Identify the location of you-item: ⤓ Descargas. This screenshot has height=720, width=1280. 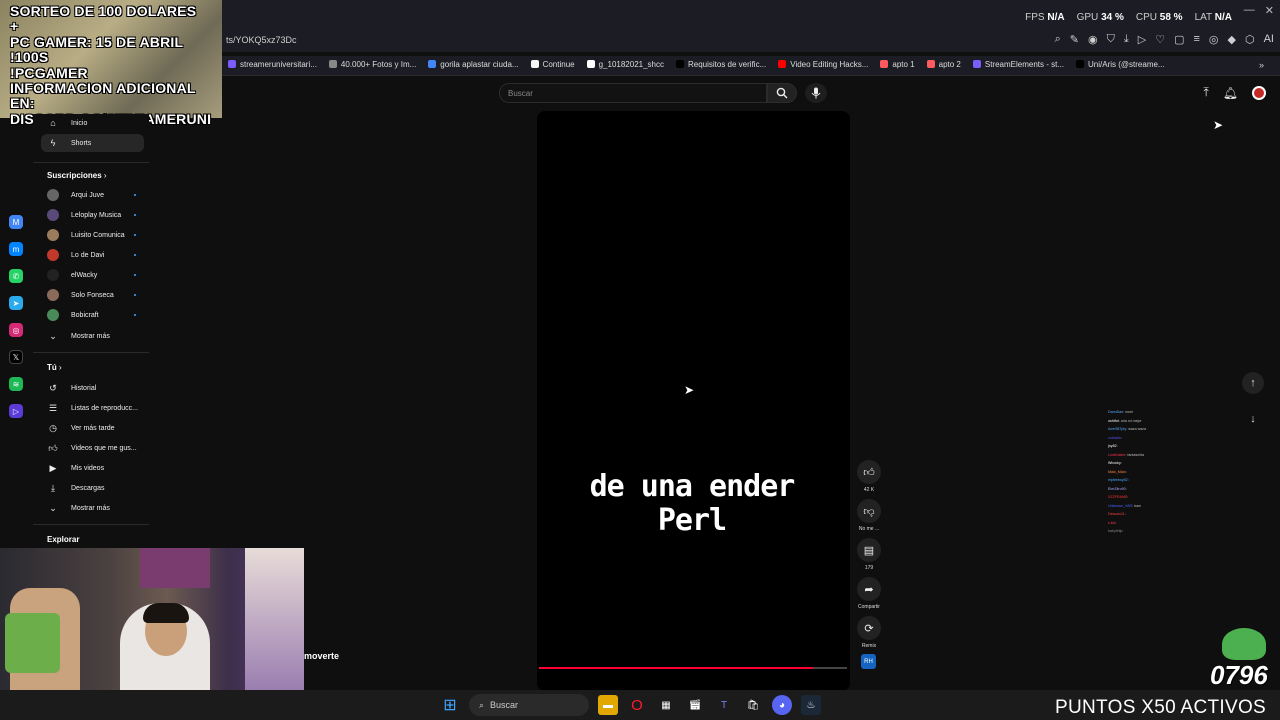
(91, 488).